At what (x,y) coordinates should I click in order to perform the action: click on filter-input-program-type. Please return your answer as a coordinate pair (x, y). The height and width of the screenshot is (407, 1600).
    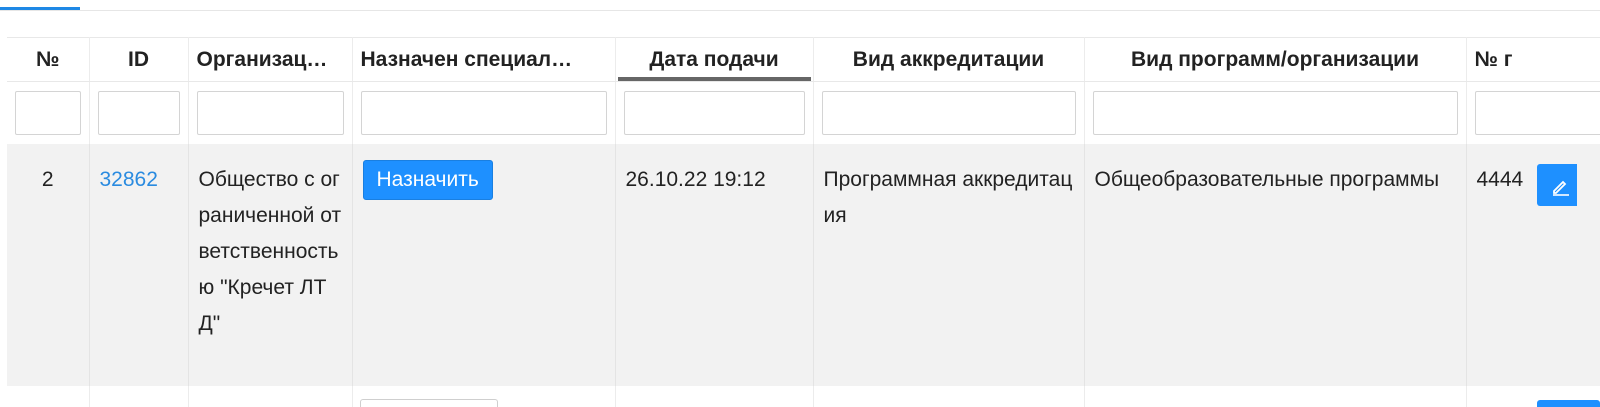
    Looking at the image, I should click on (1275, 112).